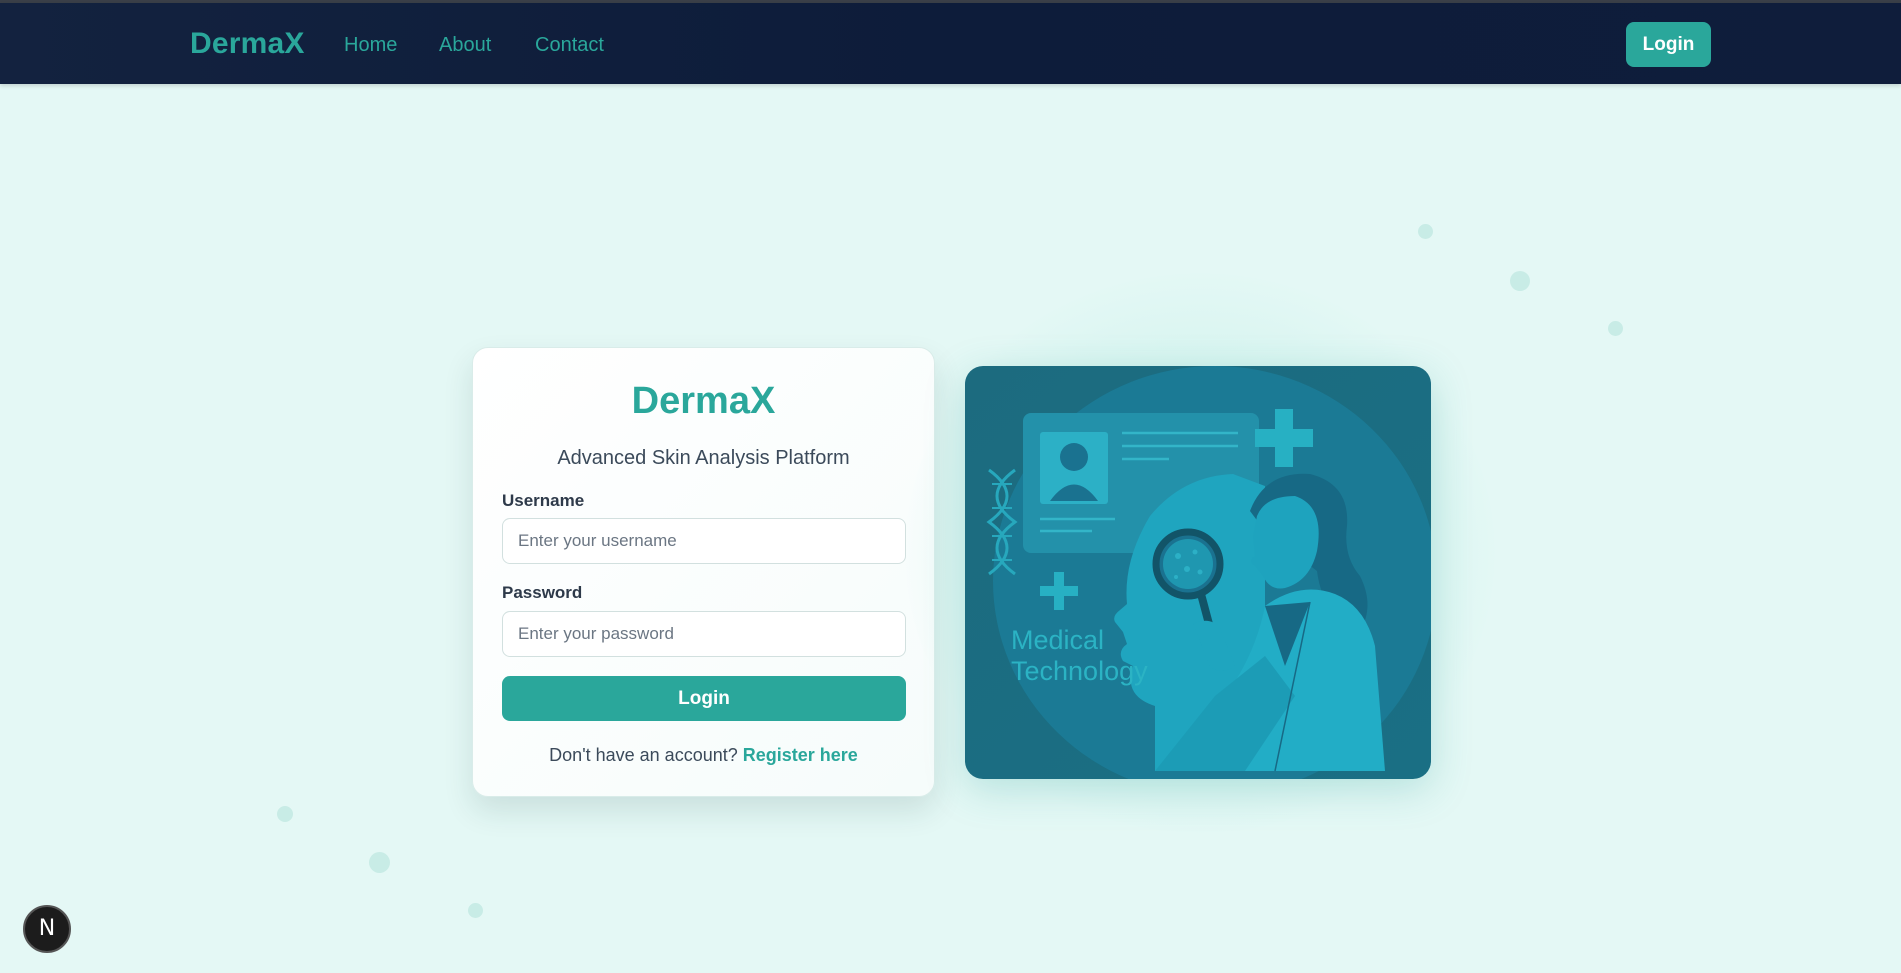 The image size is (1901, 973). Describe the element at coordinates (643, 755) in the screenshot. I see `register-prompt-text: Don't have an account?` at that location.